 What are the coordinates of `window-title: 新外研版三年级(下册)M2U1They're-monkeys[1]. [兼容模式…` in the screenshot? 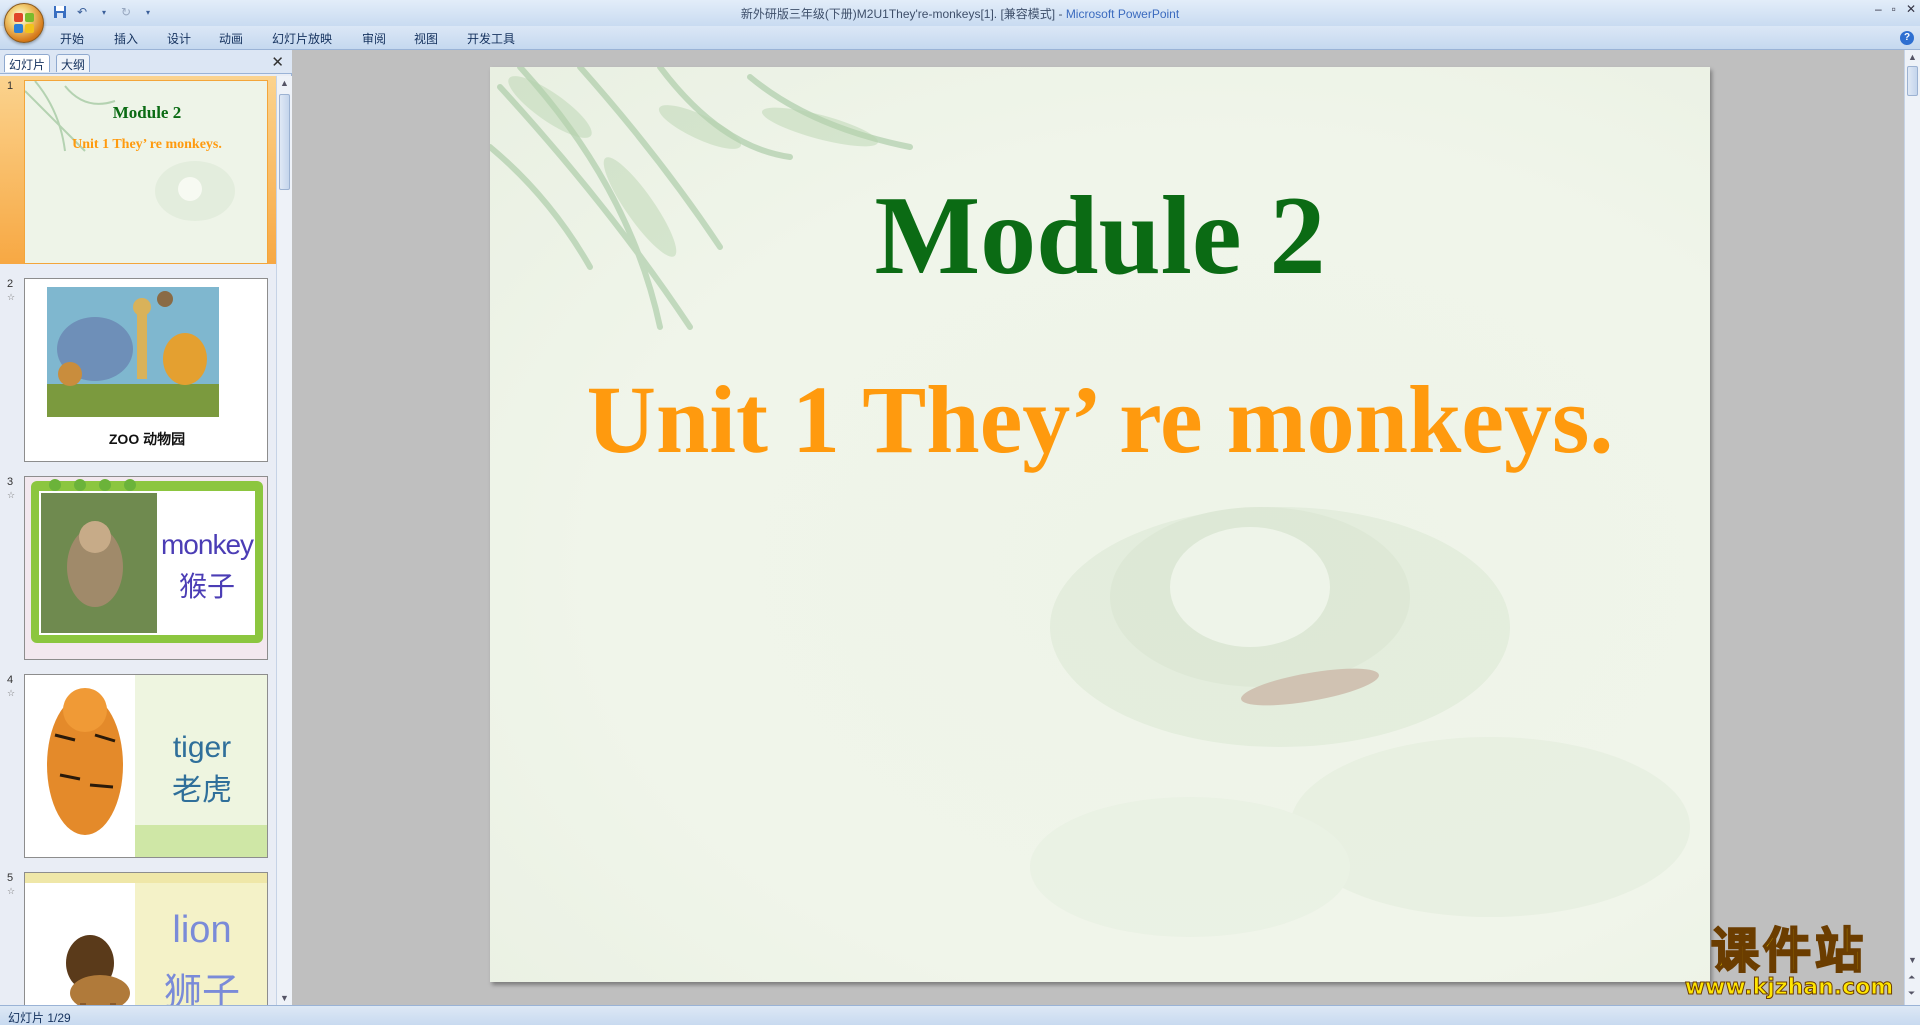 It's located at (960, 13).